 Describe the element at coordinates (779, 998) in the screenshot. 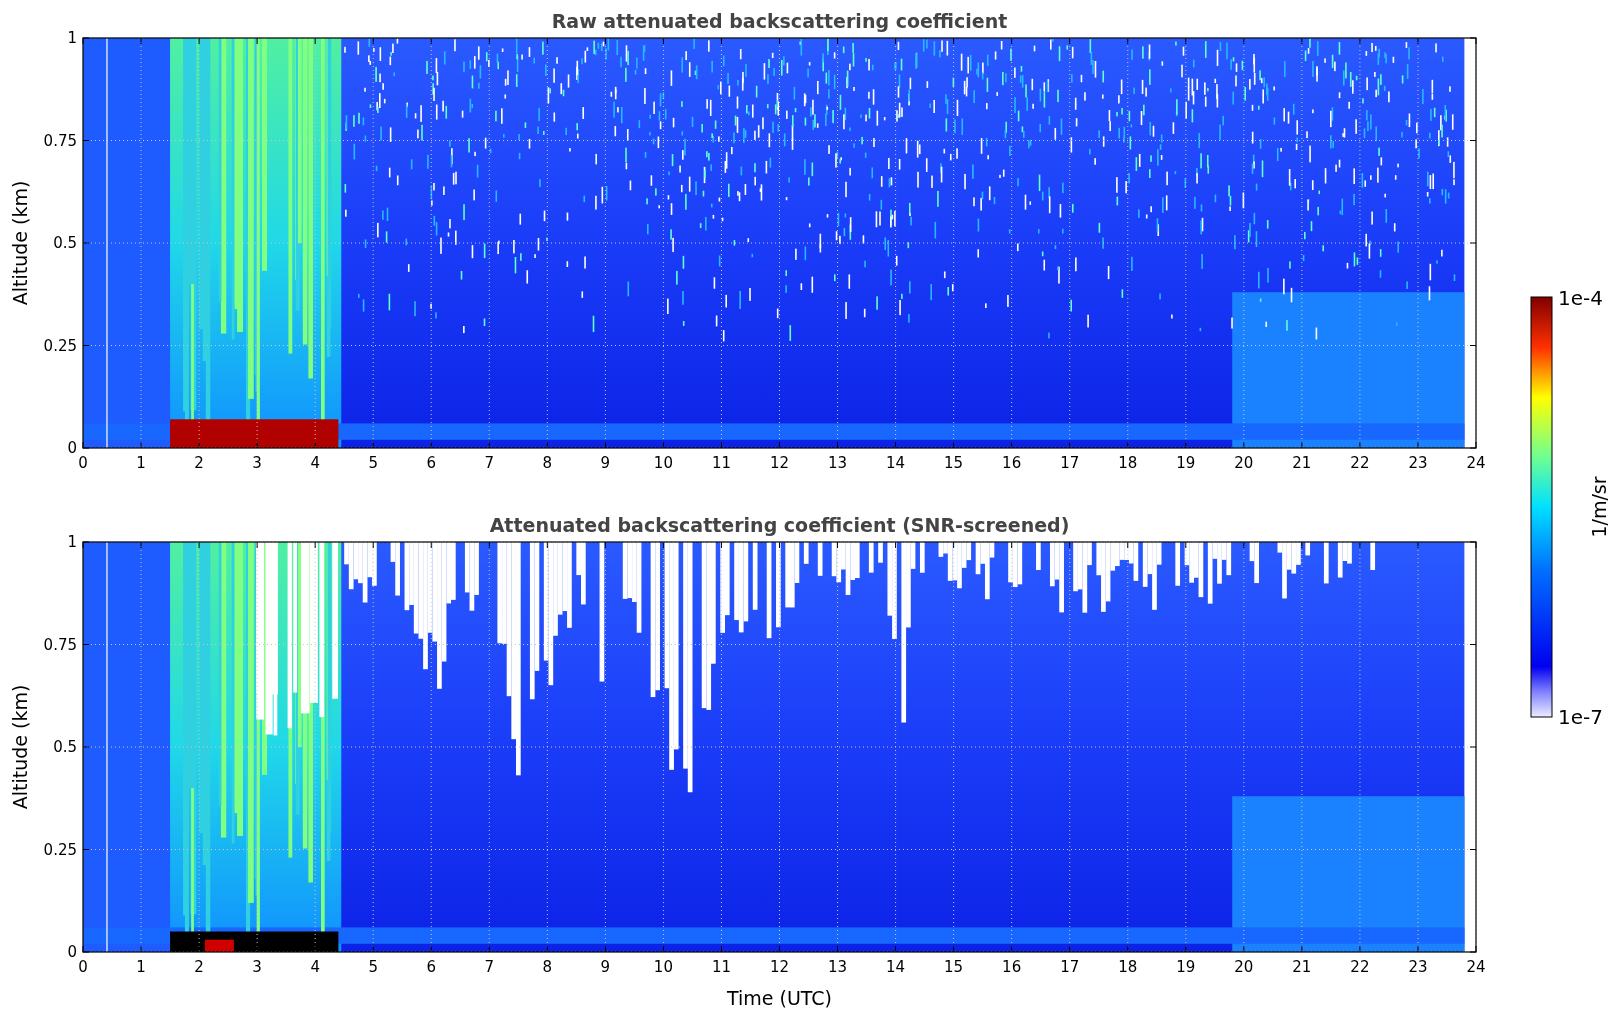

I see `axis-label: Time (UTC)` at that location.